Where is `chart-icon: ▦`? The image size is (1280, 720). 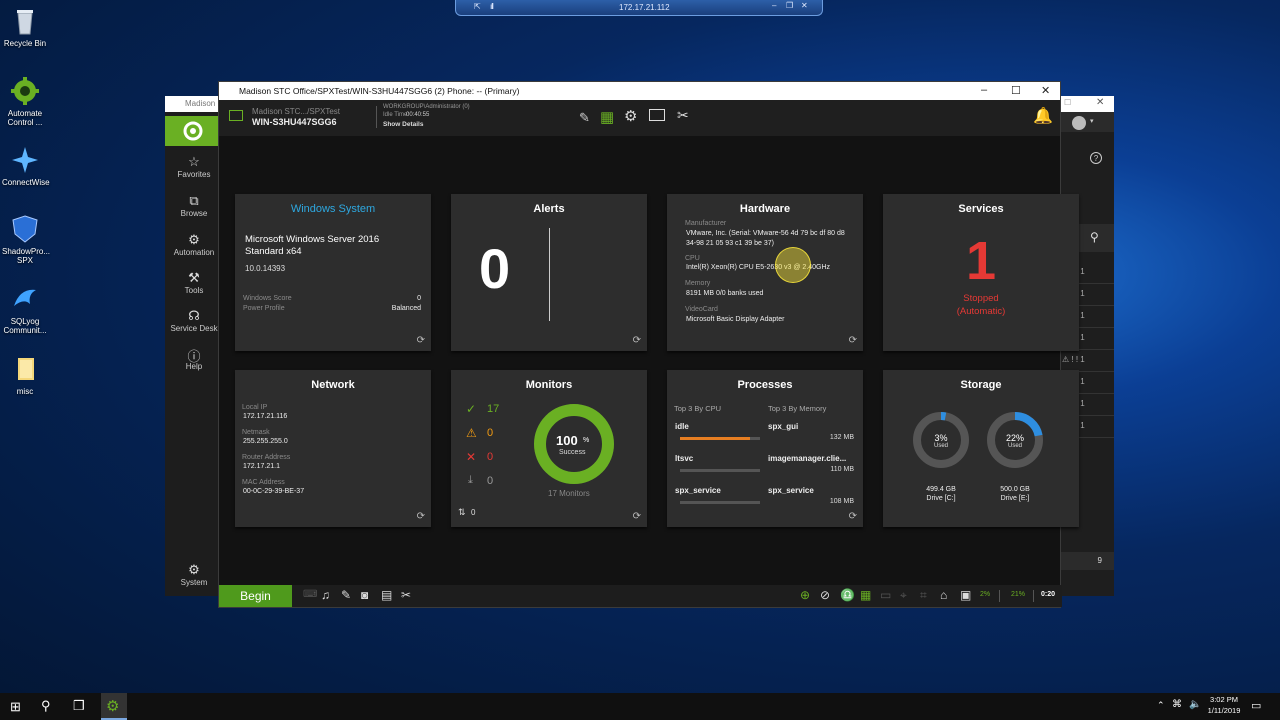 chart-icon: ▦ is located at coordinates (865, 595).